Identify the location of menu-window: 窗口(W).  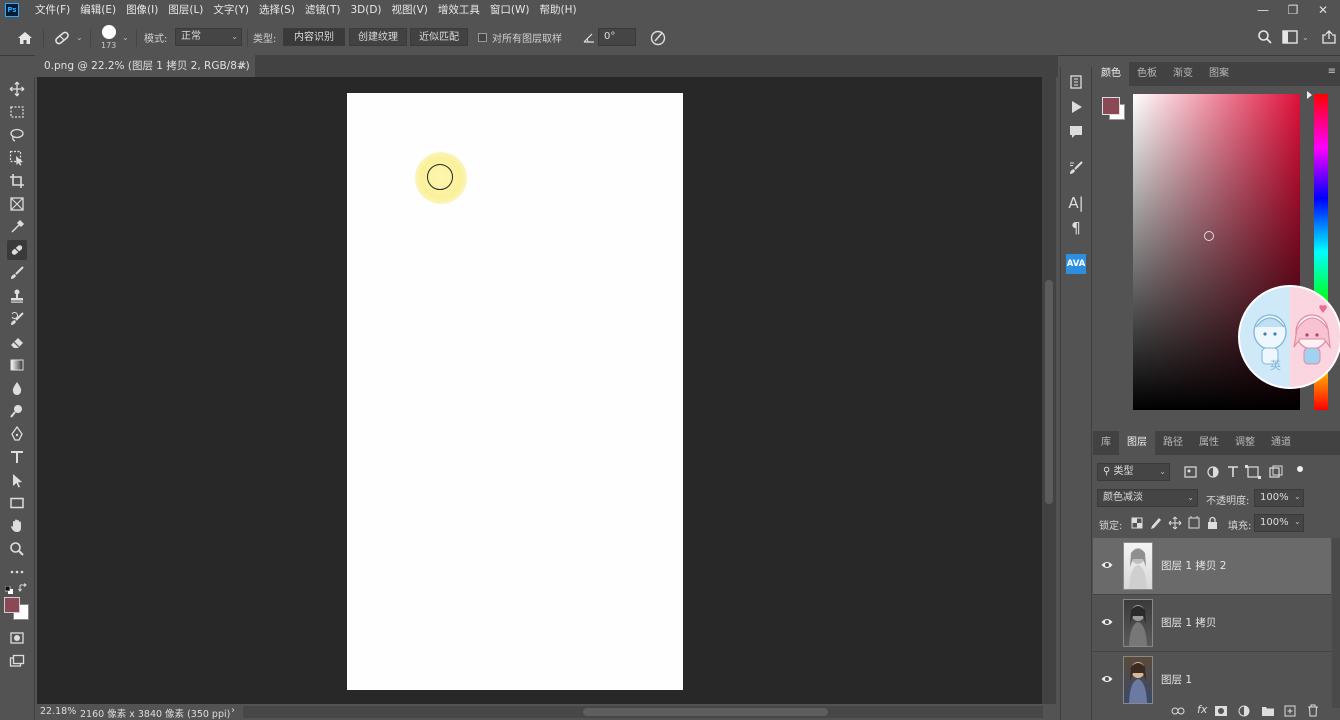
(510, 10).